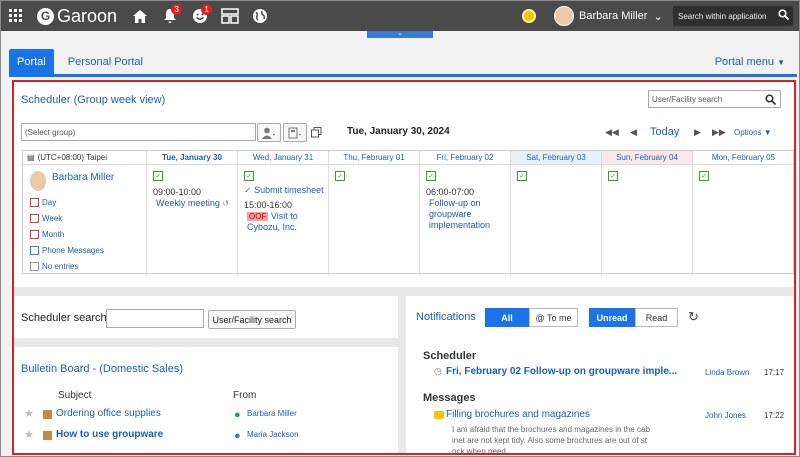 This screenshot has height=457, width=800. What do you see at coordinates (774, 415) in the screenshot?
I see `notification-time: 17:22` at bounding box center [774, 415].